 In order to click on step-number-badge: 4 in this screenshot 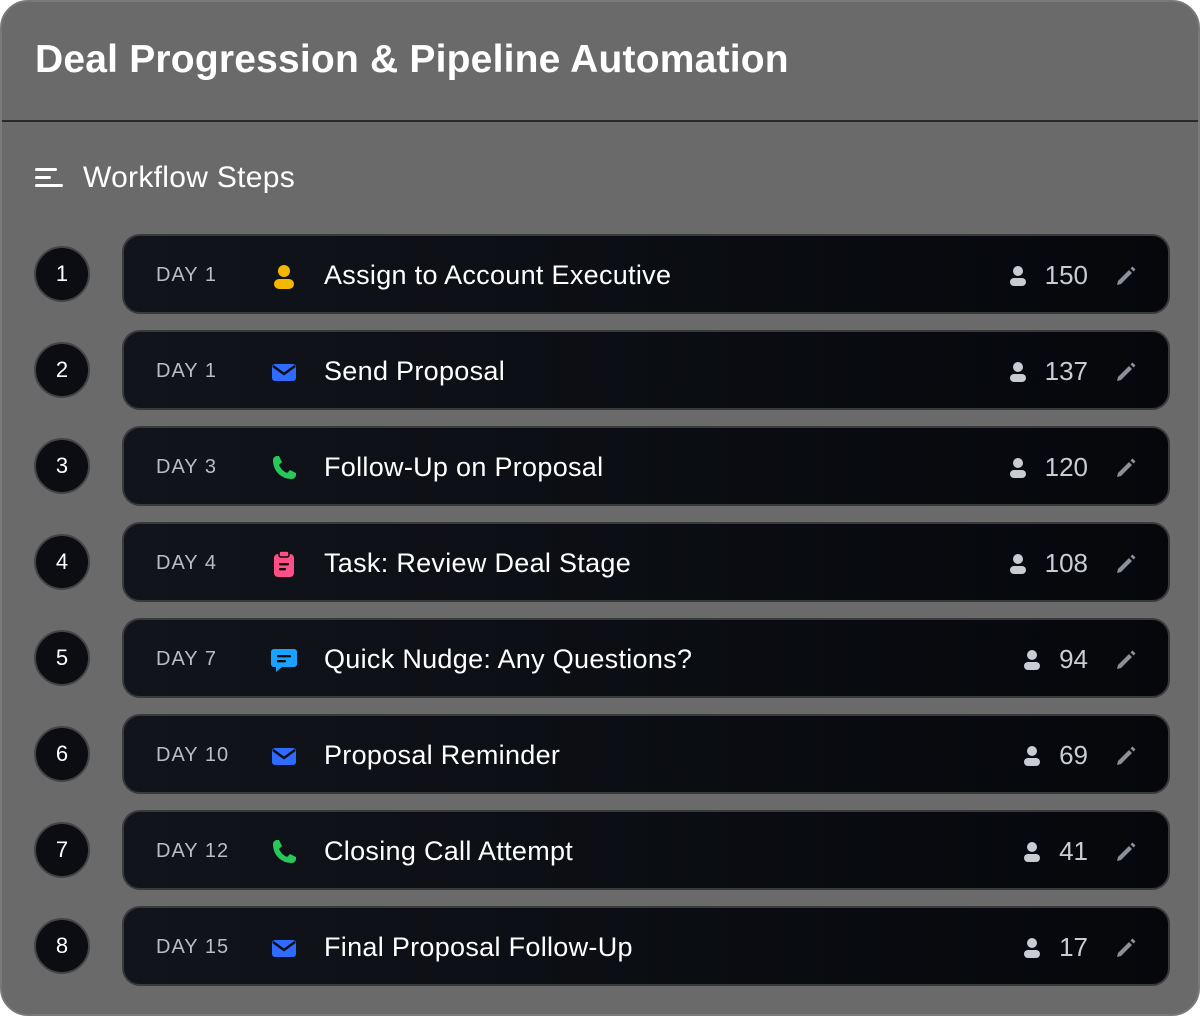, I will do `click(62, 562)`.